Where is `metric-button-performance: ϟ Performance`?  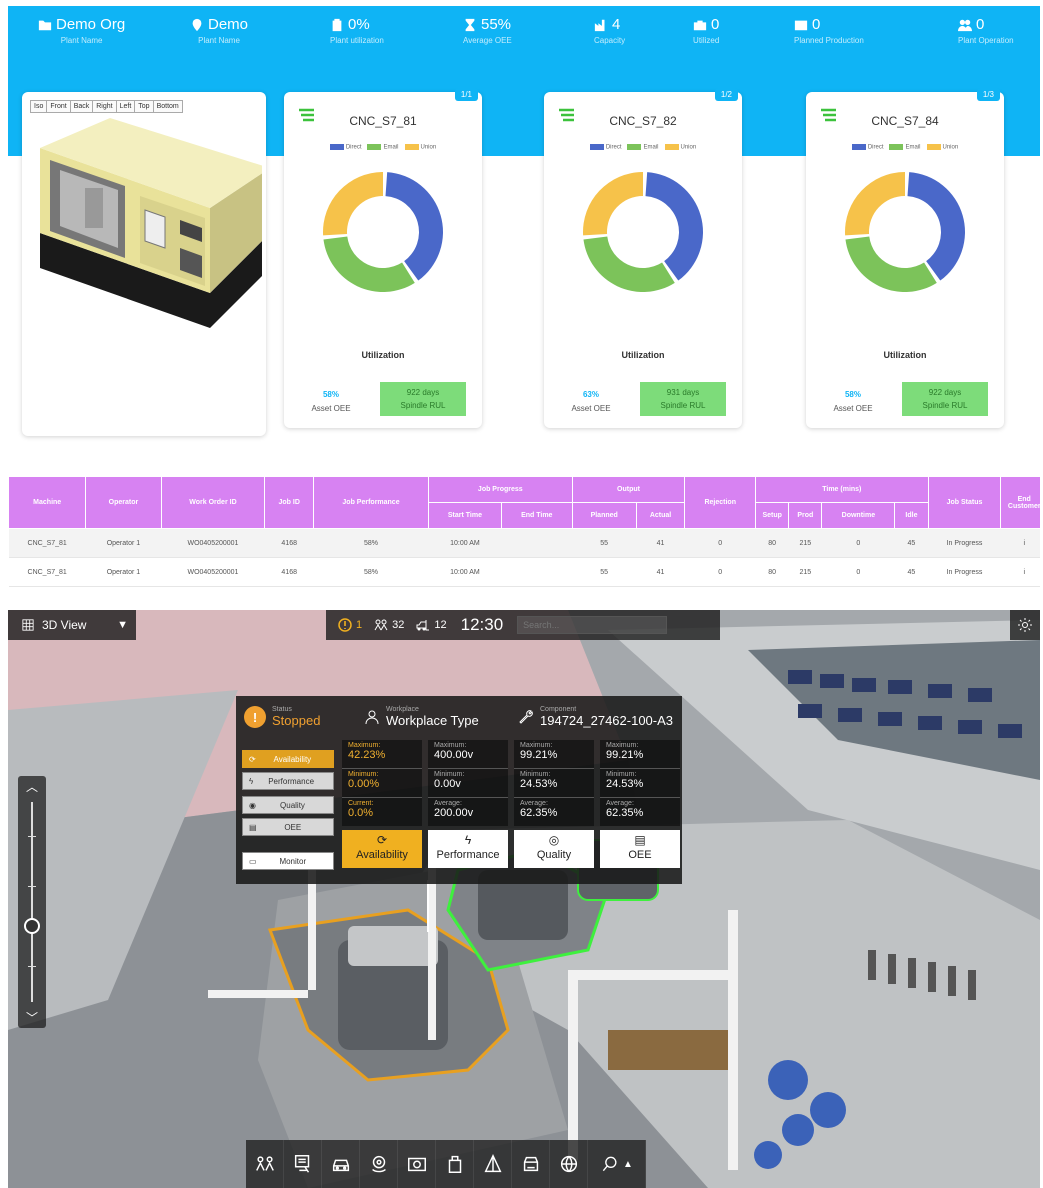
metric-button-performance: ϟ Performance is located at coordinates (468, 849).